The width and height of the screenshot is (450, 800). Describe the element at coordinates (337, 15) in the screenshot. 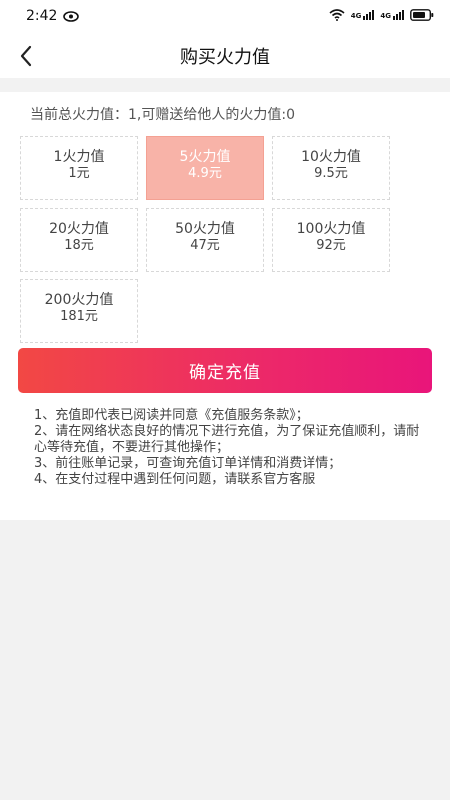

I see `wifi-icon` at that location.